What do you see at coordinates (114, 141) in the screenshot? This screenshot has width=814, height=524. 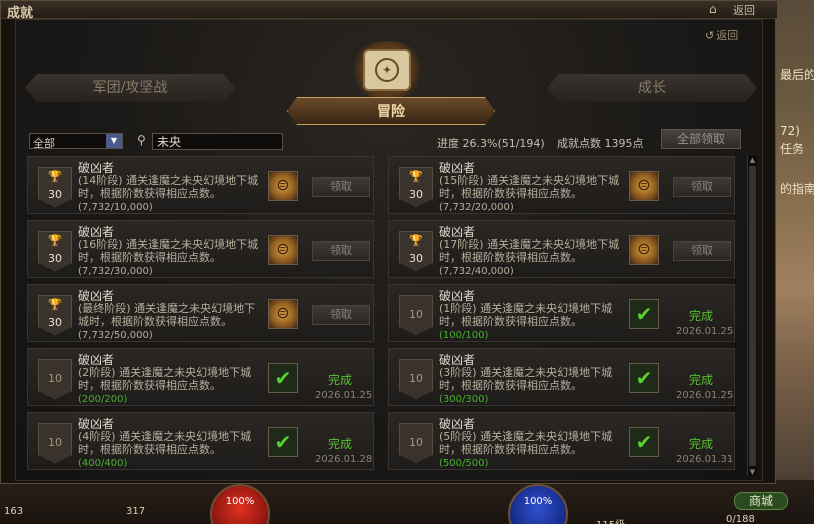 I see `chevron-down-icon: ▼` at bounding box center [114, 141].